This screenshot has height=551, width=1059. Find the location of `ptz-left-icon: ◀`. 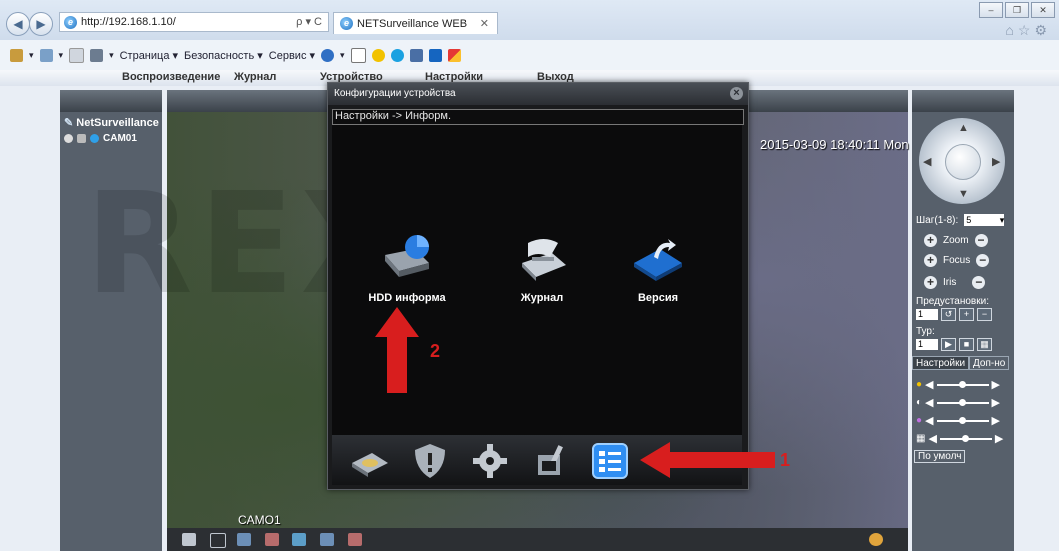

ptz-left-icon: ◀ is located at coordinates (927, 161).